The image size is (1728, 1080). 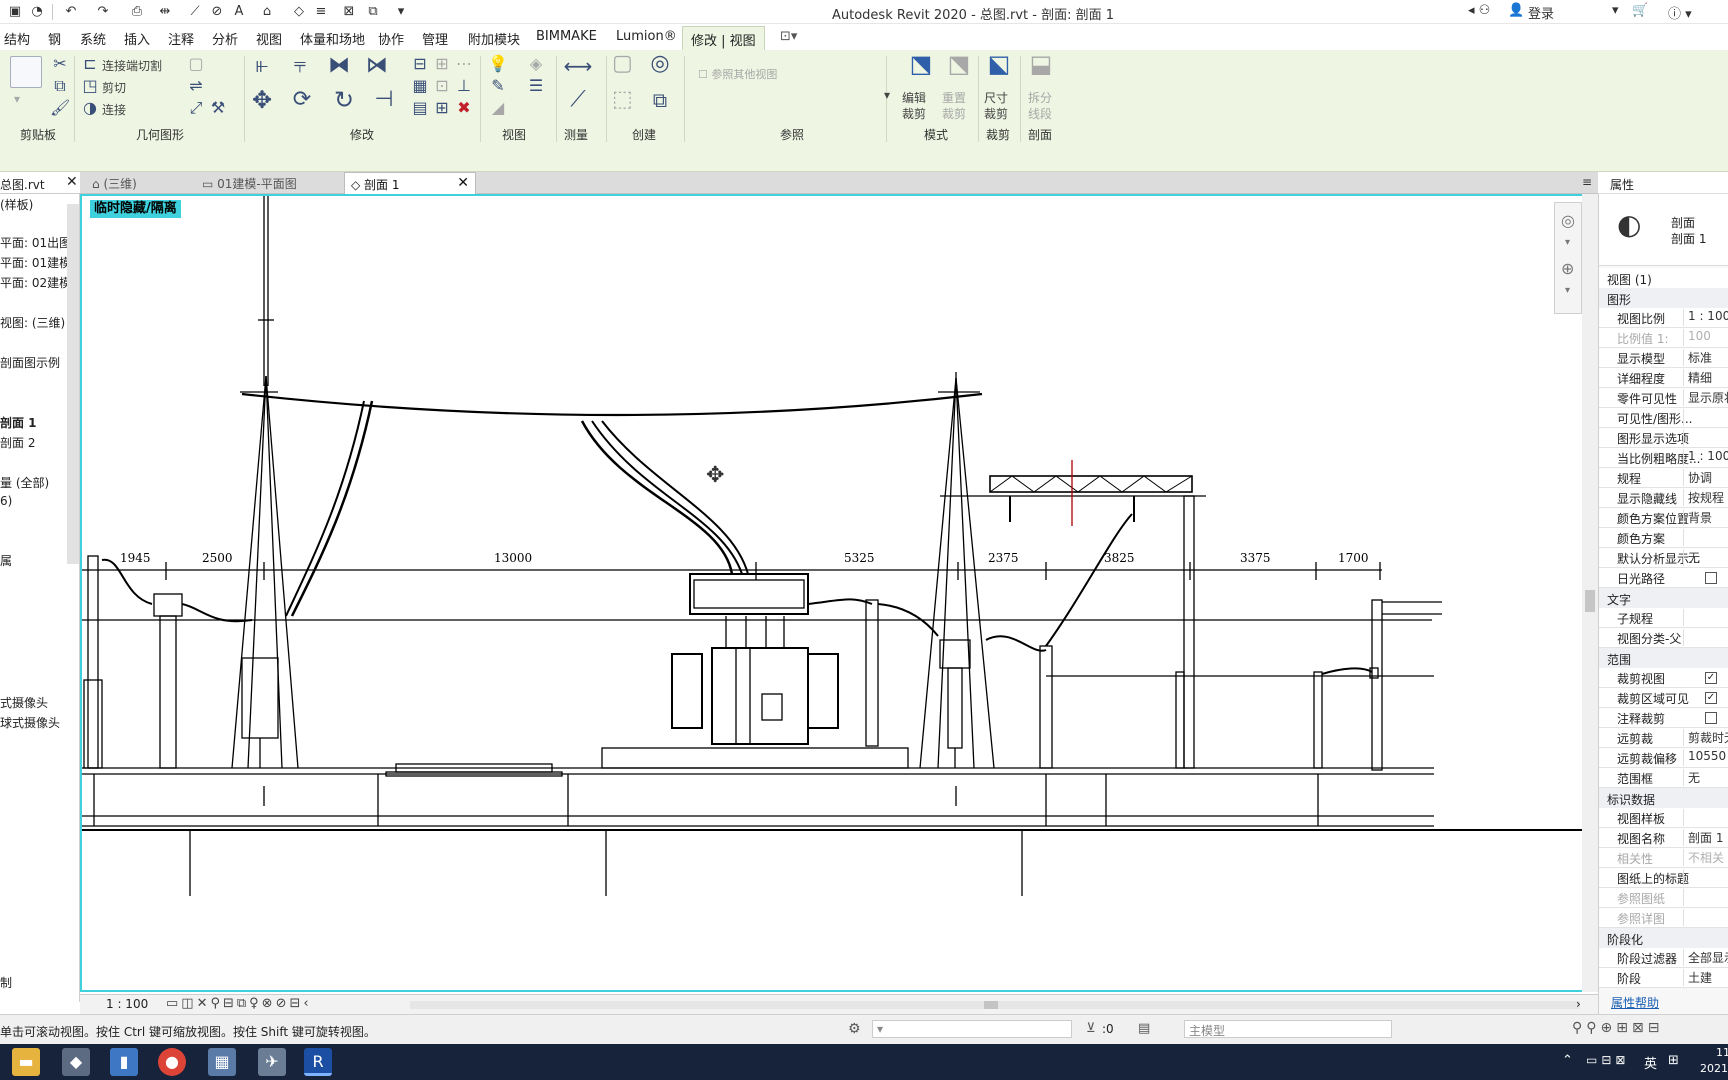 I want to click on tab-list-icon: ≡, so click(x=1587, y=183).